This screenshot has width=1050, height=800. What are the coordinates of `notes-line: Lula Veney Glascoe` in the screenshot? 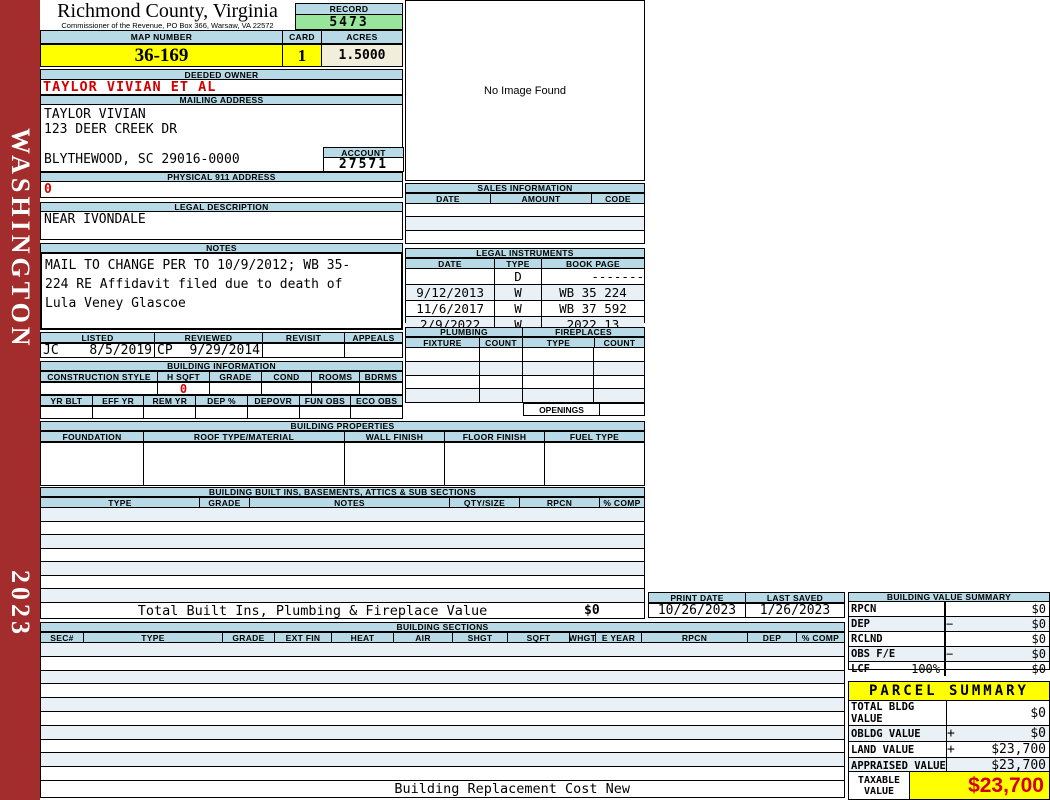 It's located at (115, 303).